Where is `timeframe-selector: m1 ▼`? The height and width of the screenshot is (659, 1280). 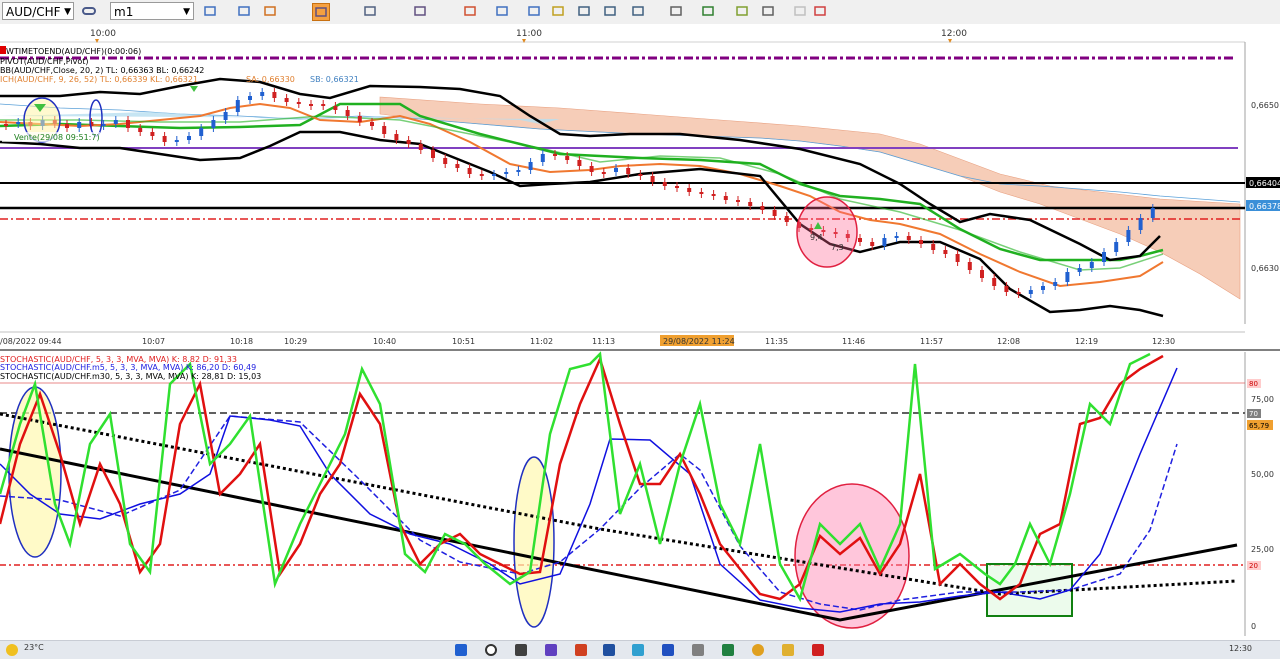 timeframe-selector: m1 ▼ is located at coordinates (152, 11).